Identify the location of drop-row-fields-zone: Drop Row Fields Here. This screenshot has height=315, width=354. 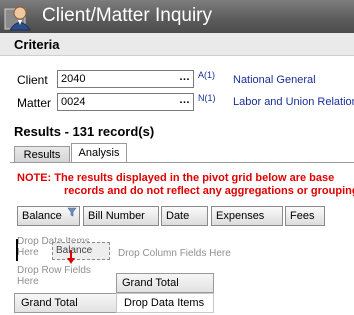
(62, 276).